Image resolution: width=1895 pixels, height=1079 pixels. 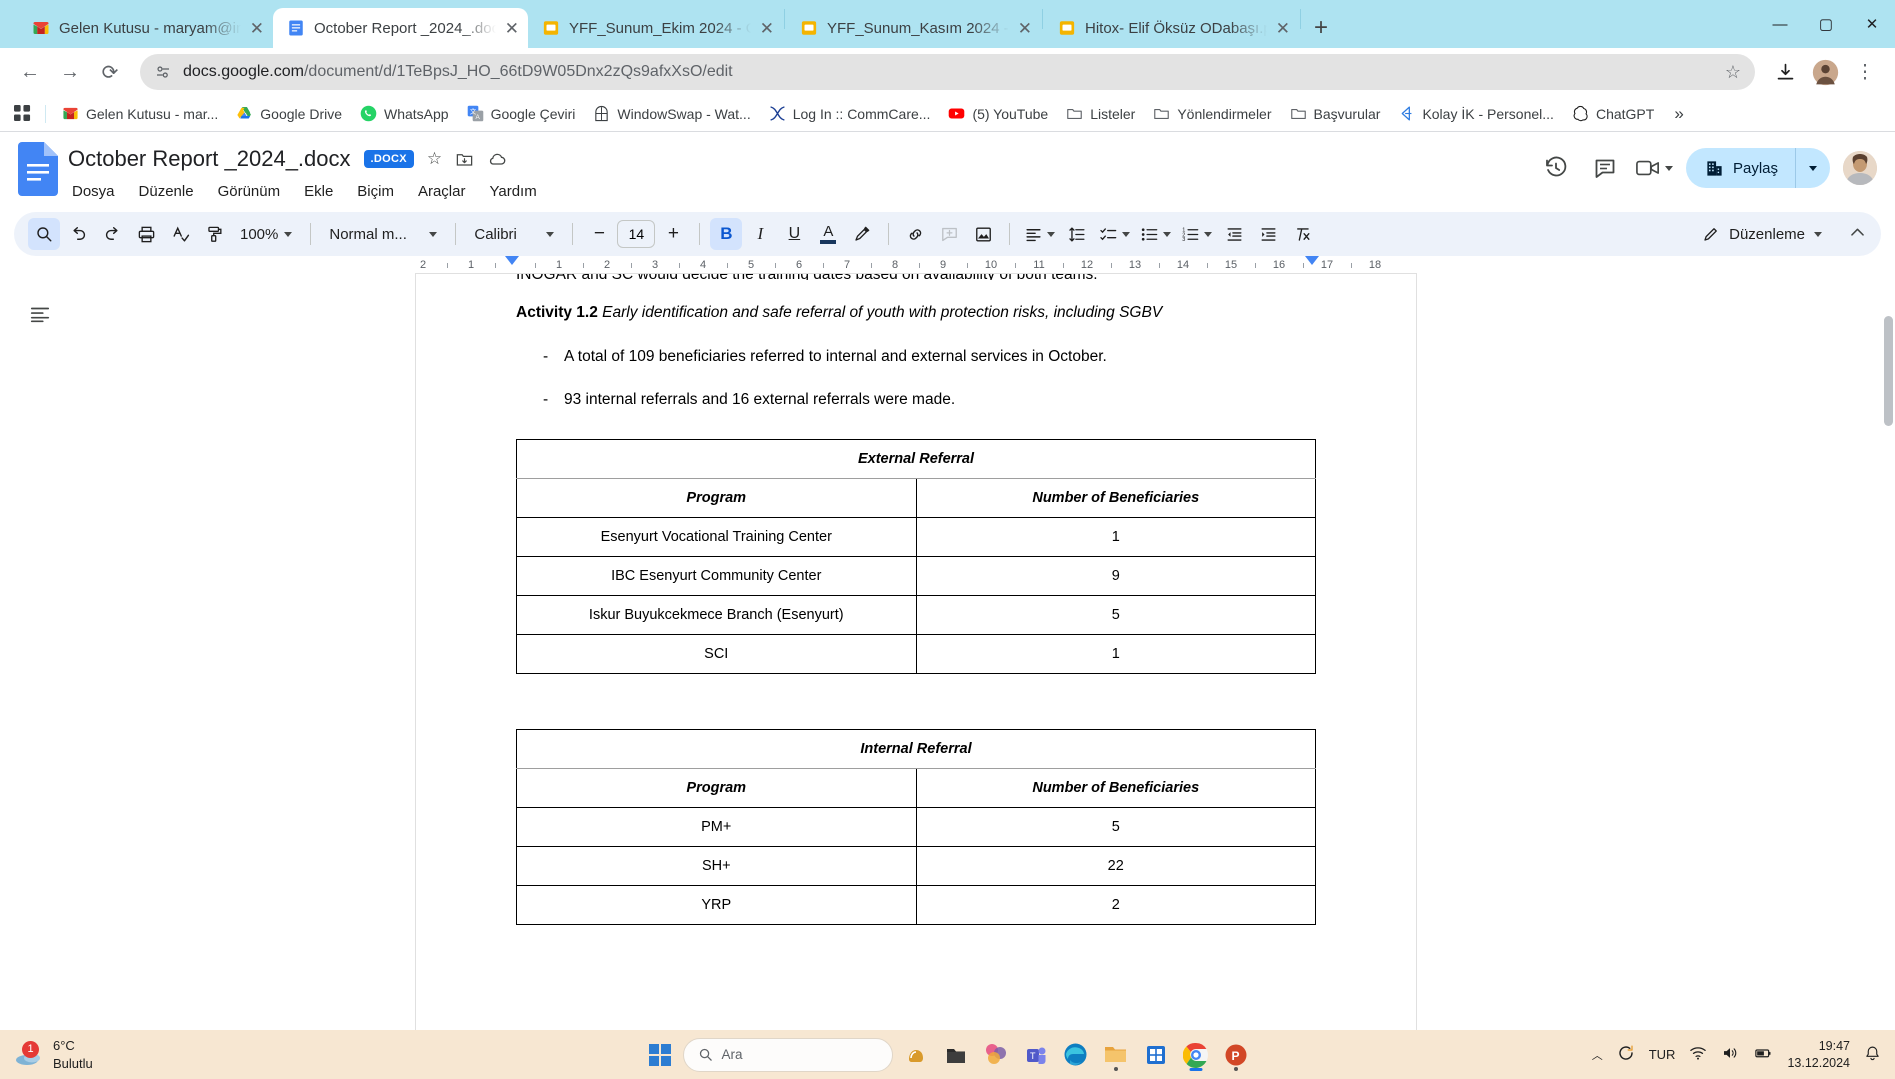 I want to click on decrease-font-size-button: −, so click(x=599, y=234).